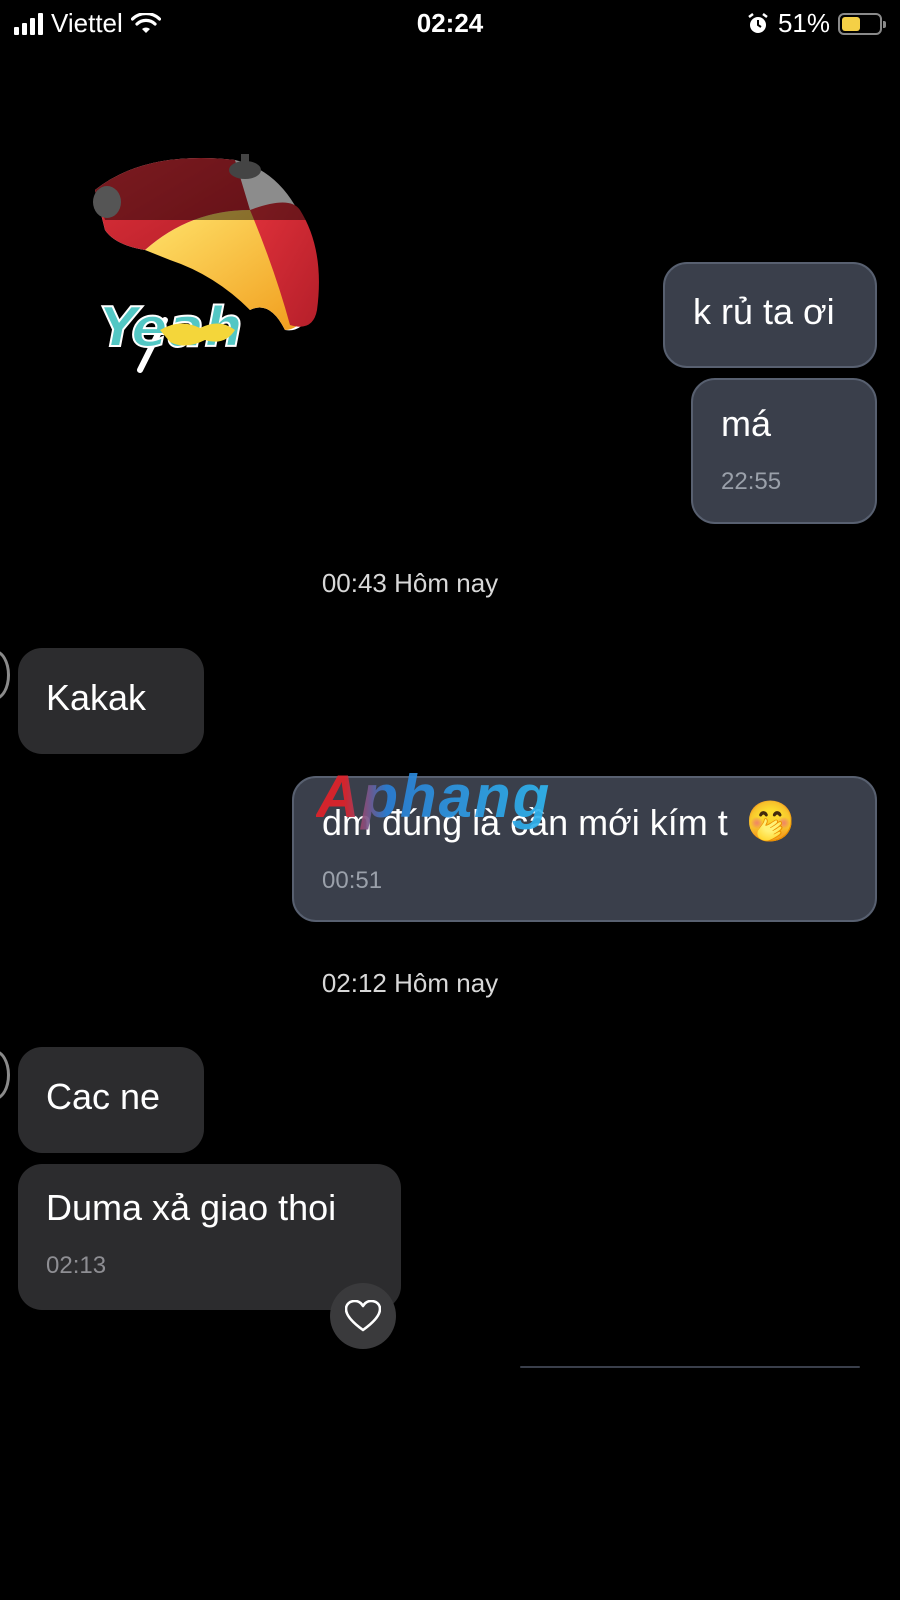 This screenshot has width=900, height=1600. Describe the element at coordinates (803, 23) in the screenshot. I see `battery-percent: 51%` at that location.